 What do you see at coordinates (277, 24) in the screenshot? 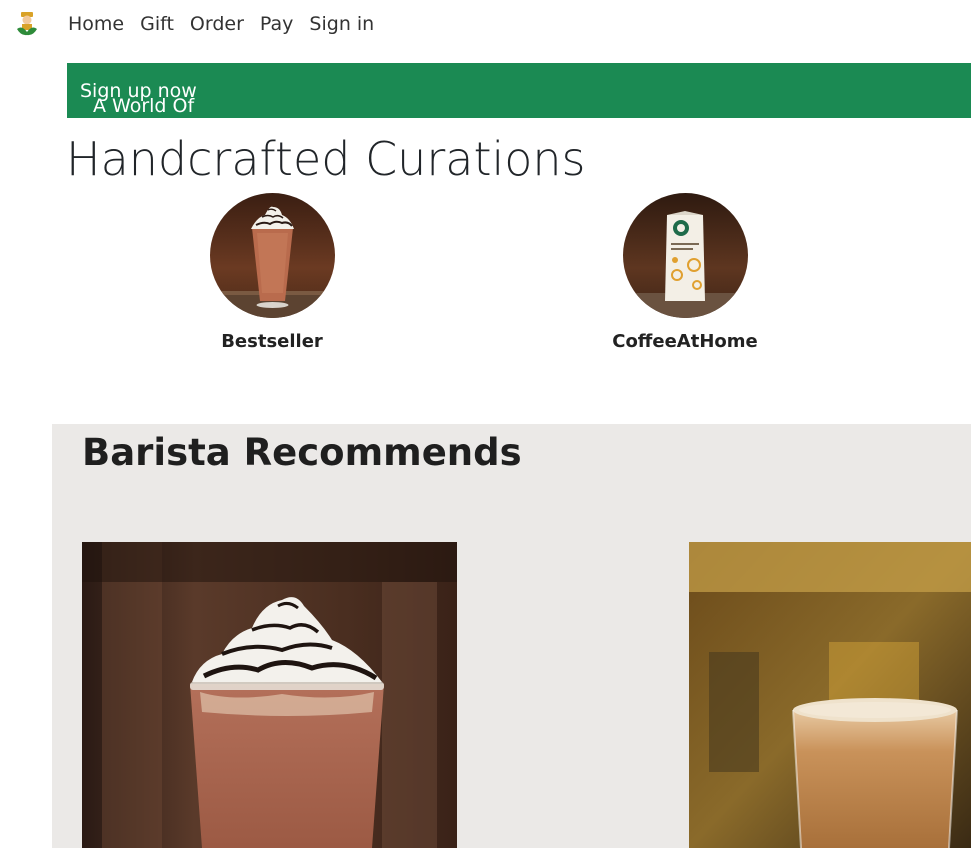
I see `nav-pay: Pay` at bounding box center [277, 24].